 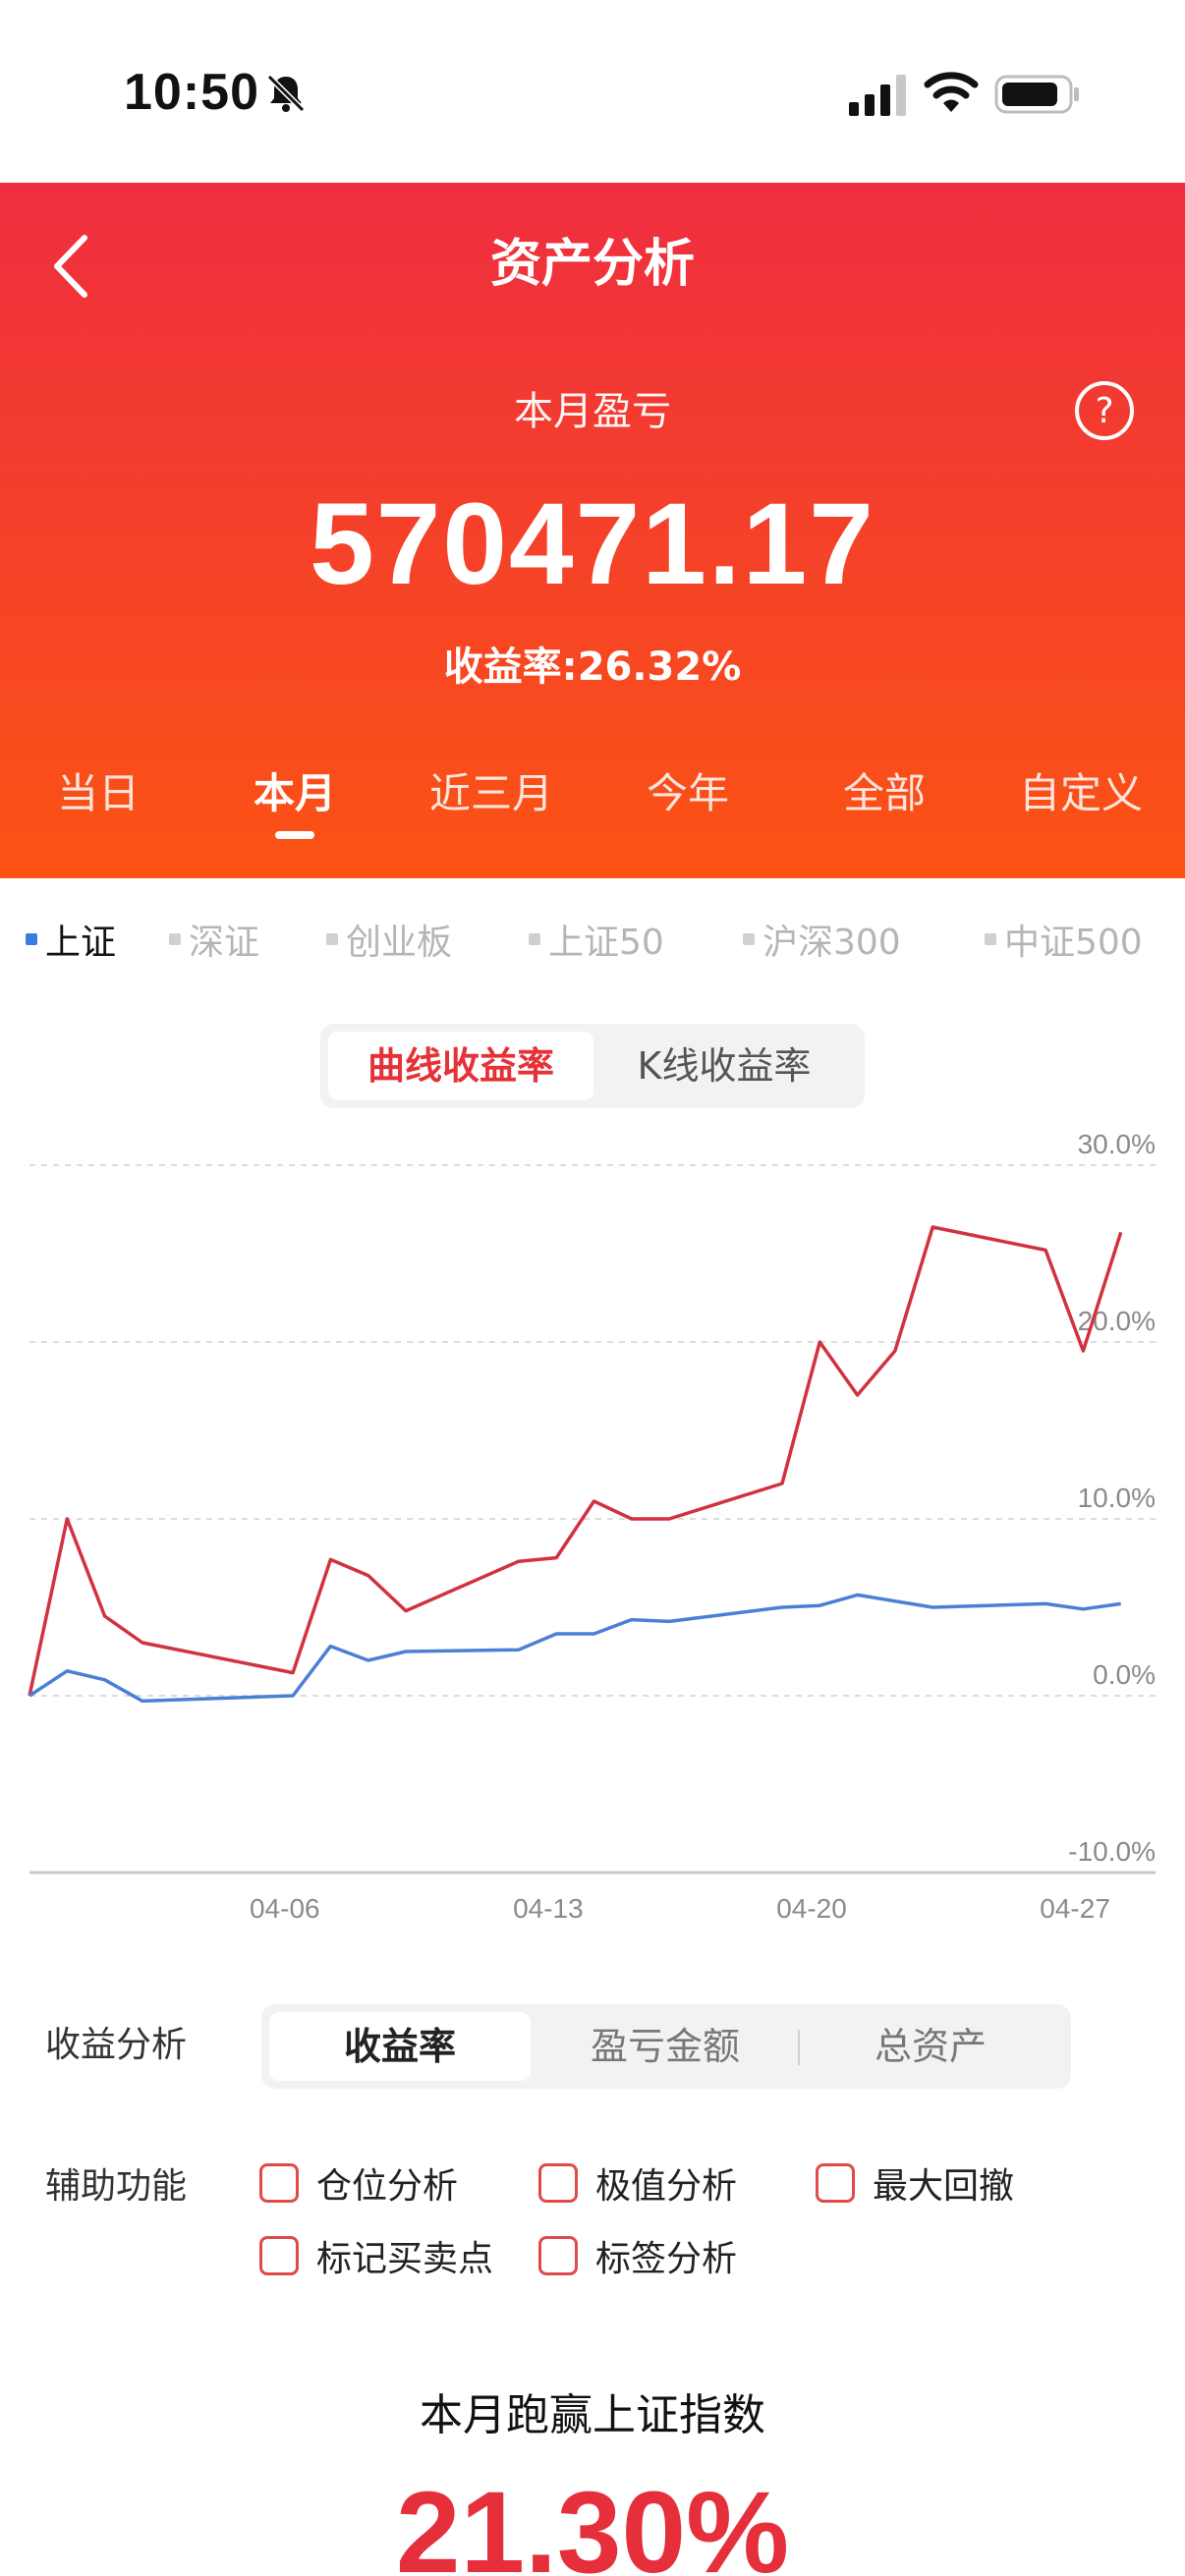 What do you see at coordinates (666, 2186) in the screenshot?
I see `checkbox-label: 极值分析` at bounding box center [666, 2186].